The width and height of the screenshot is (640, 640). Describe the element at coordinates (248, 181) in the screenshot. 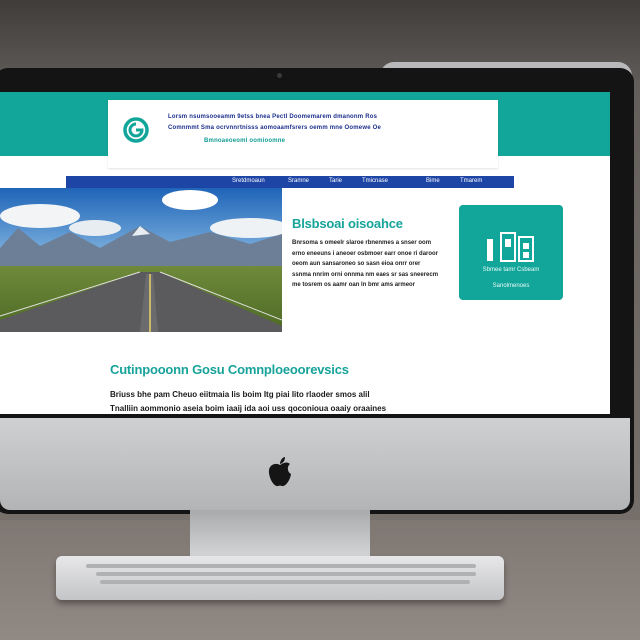

I see `nav-item-1: Sretdmoaun` at that location.